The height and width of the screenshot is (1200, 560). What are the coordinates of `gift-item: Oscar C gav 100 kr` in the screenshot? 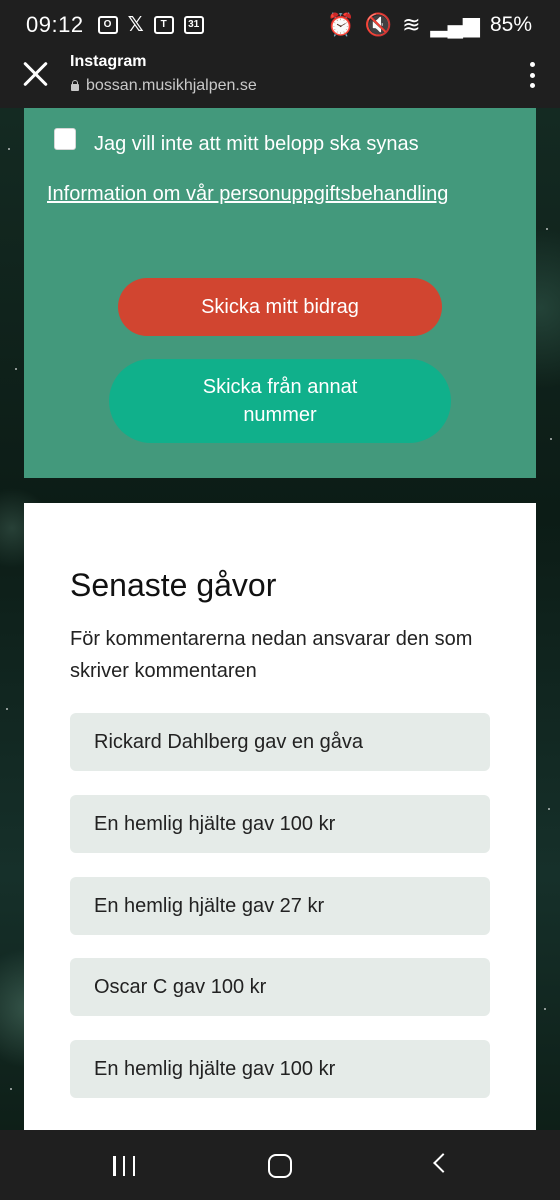 It's located at (280, 987).